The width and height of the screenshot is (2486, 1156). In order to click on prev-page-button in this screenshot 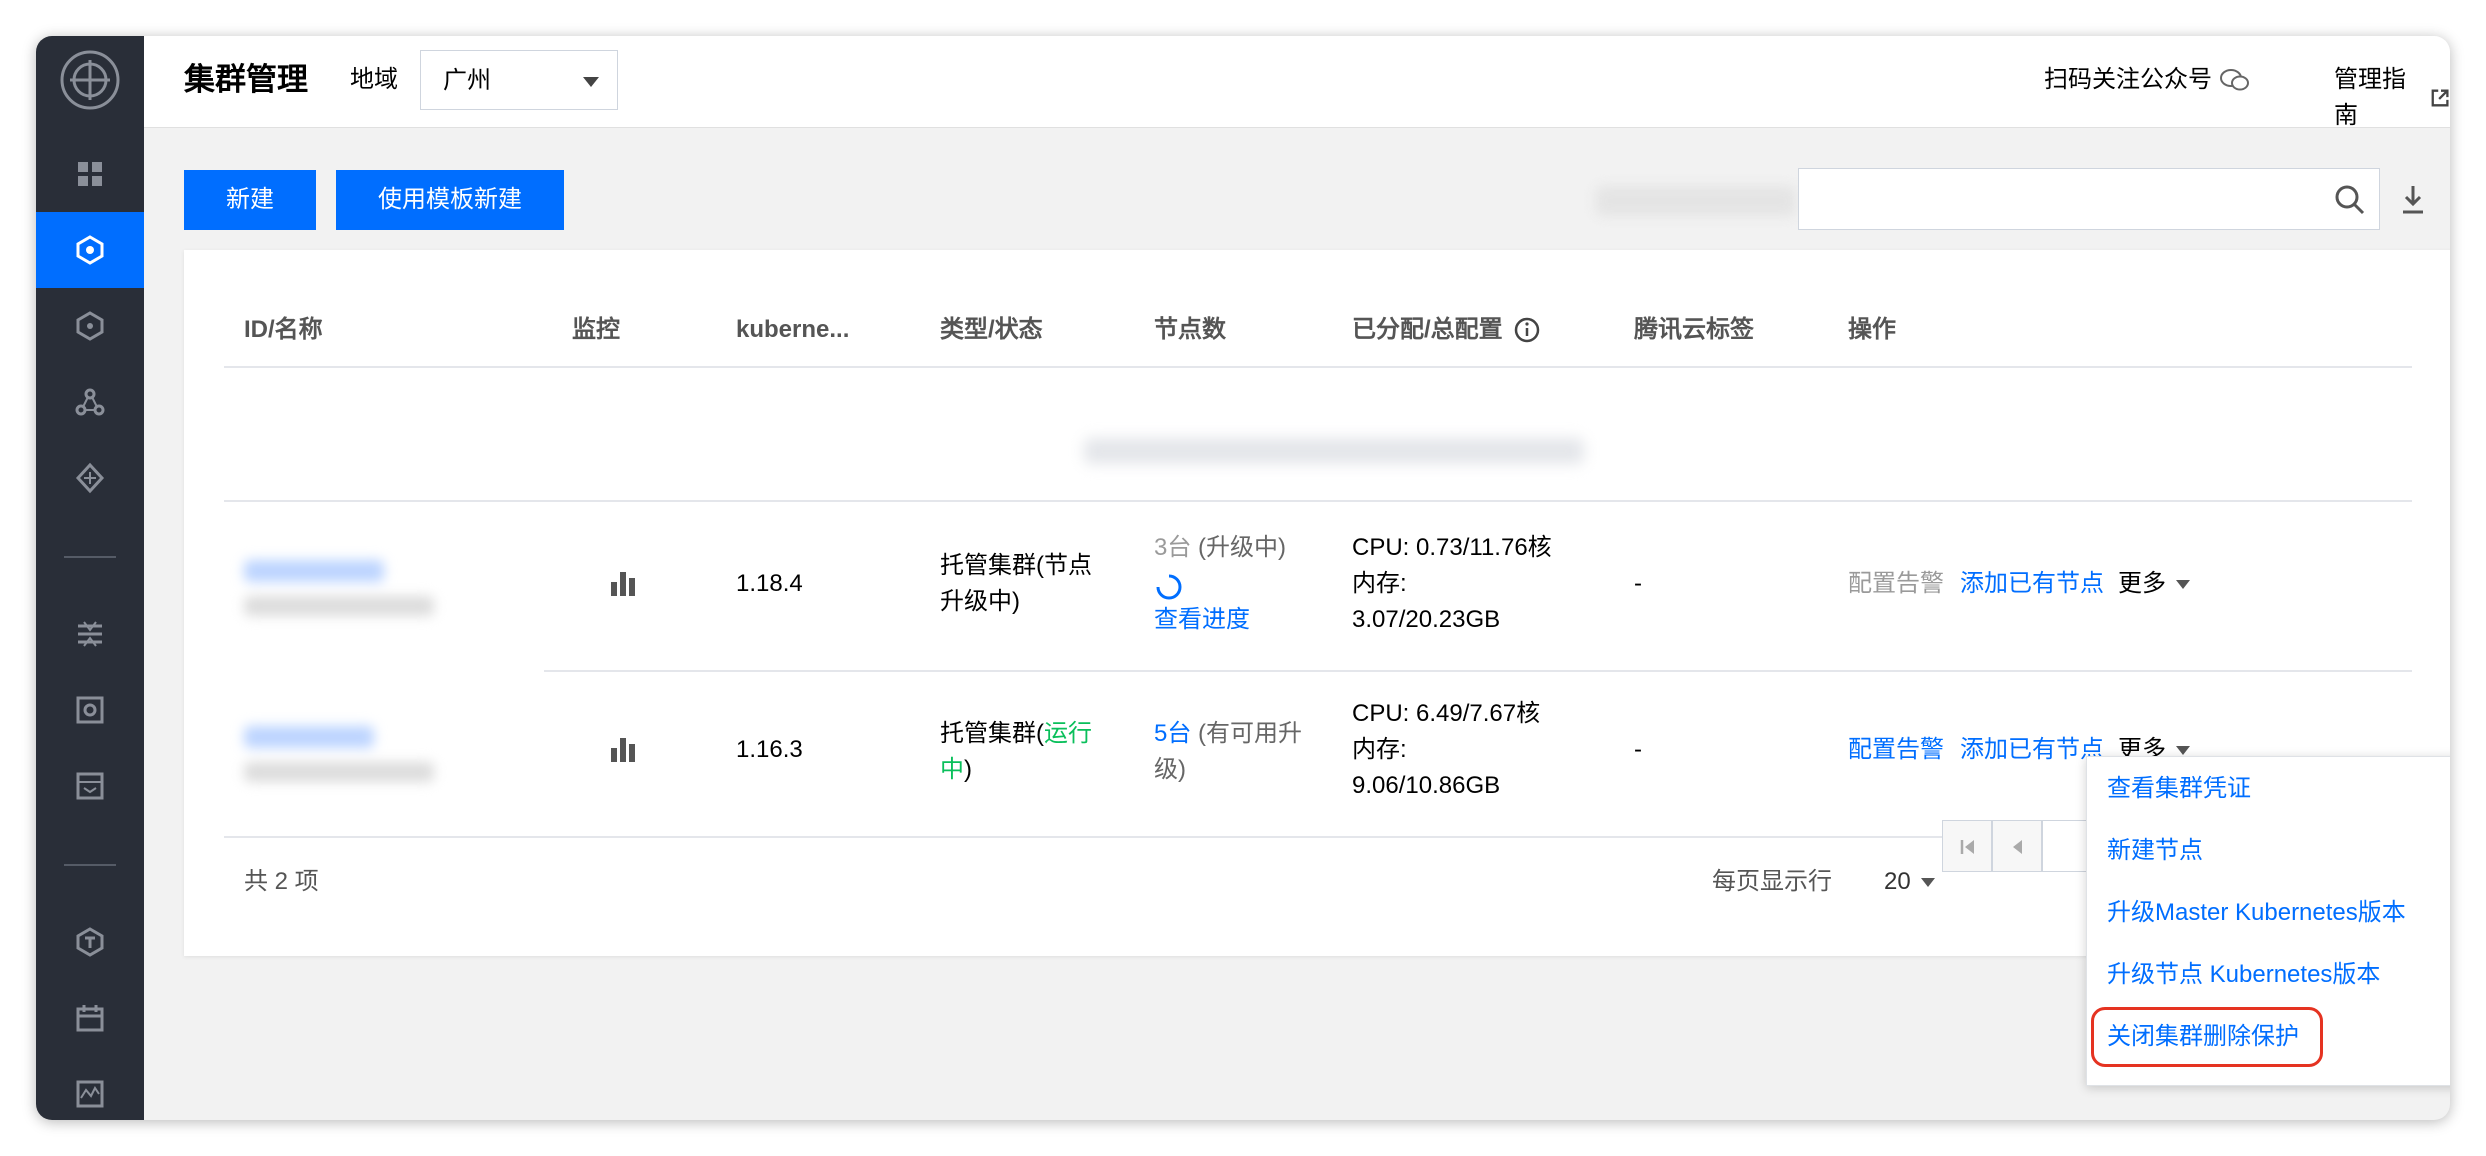, I will do `click(2017, 846)`.